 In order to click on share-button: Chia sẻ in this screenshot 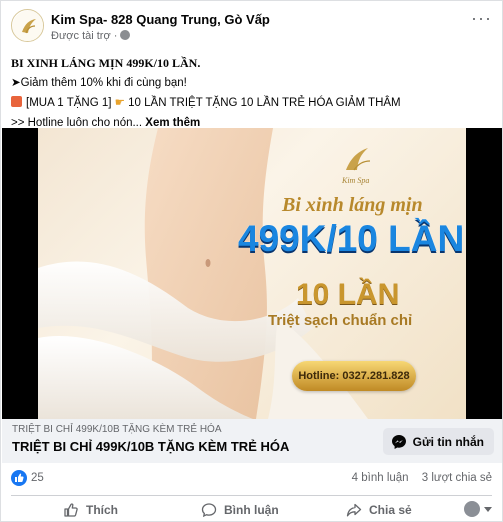, I will do `click(379, 510)`.